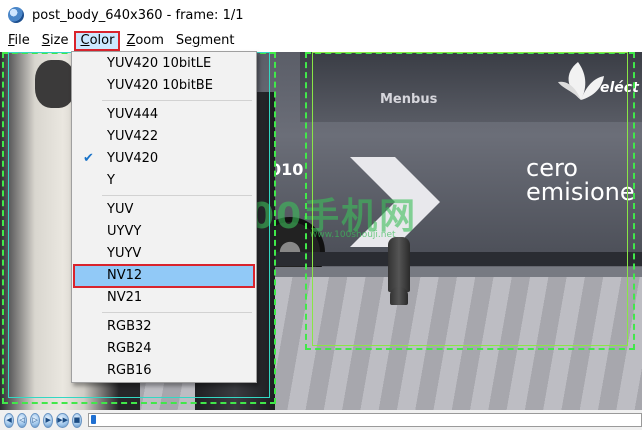  I want to click on color-option-yuv444: YUV444, so click(164, 115).